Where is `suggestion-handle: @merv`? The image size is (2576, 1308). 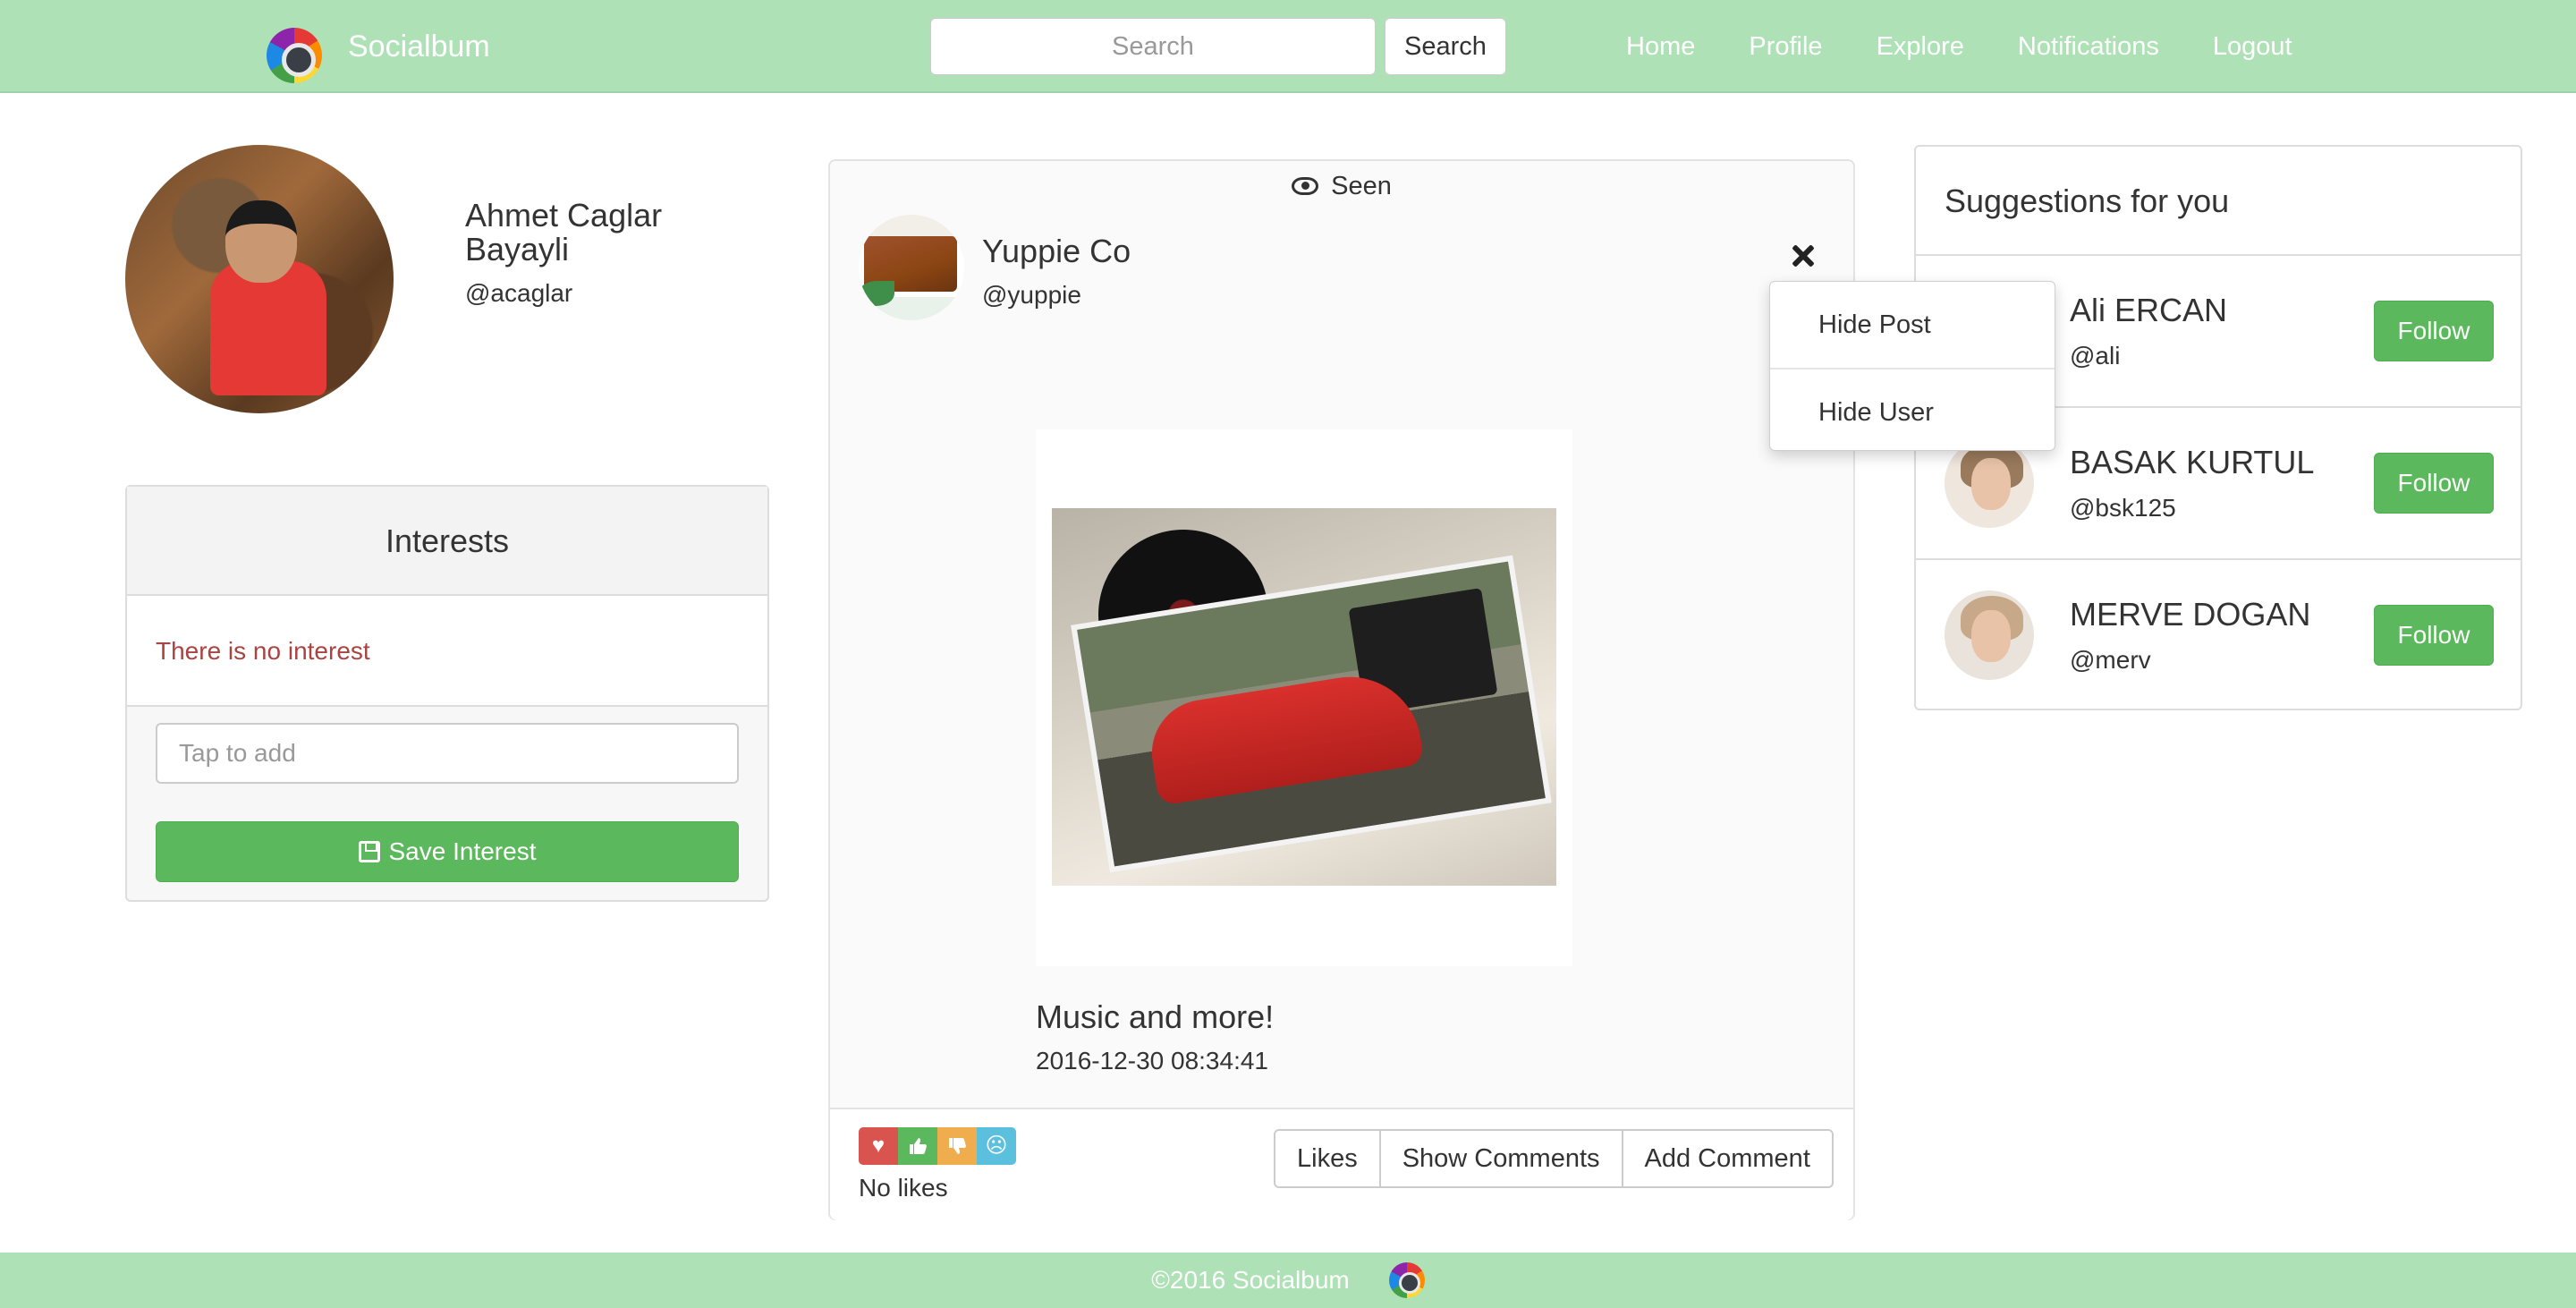
suggestion-handle: @merv is located at coordinates (2110, 660).